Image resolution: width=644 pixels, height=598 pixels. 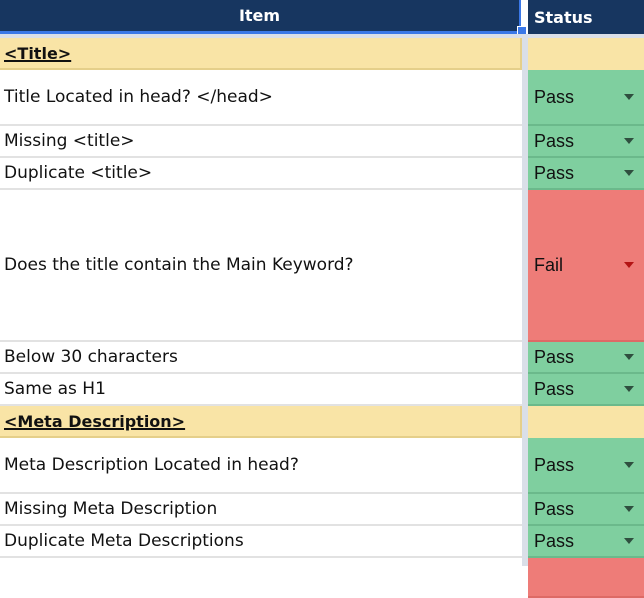 What do you see at coordinates (261, 98) in the screenshot?
I see `item-cell: Title Located in head? </head>` at bounding box center [261, 98].